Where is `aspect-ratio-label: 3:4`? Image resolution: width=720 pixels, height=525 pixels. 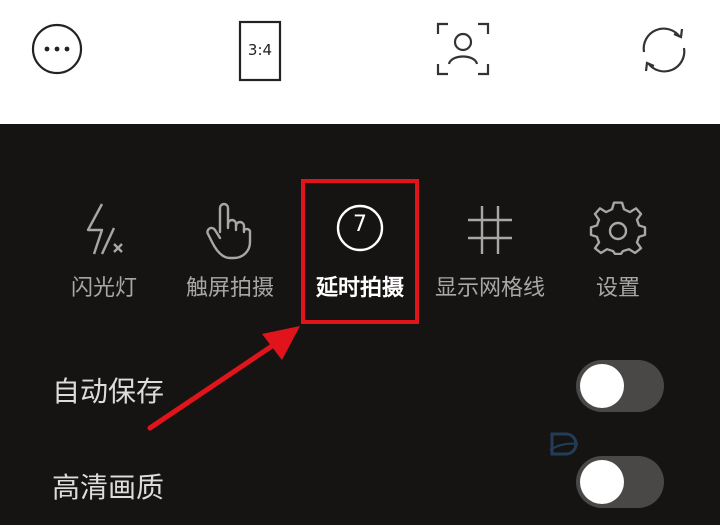
aspect-ratio-label: 3:4 is located at coordinates (260, 50).